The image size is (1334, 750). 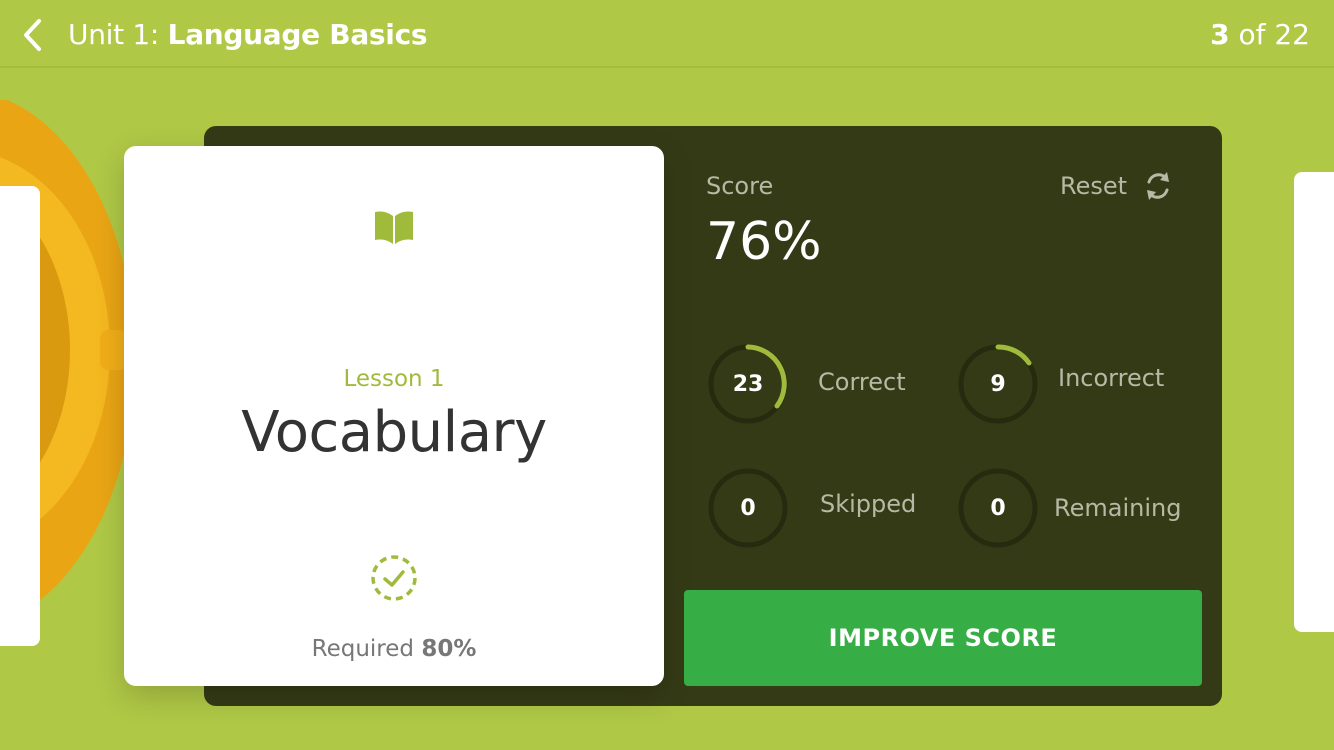 What do you see at coordinates (449, 649) in the screenshot?
I see `required-value: 80%` at bounding box center [449, 649].